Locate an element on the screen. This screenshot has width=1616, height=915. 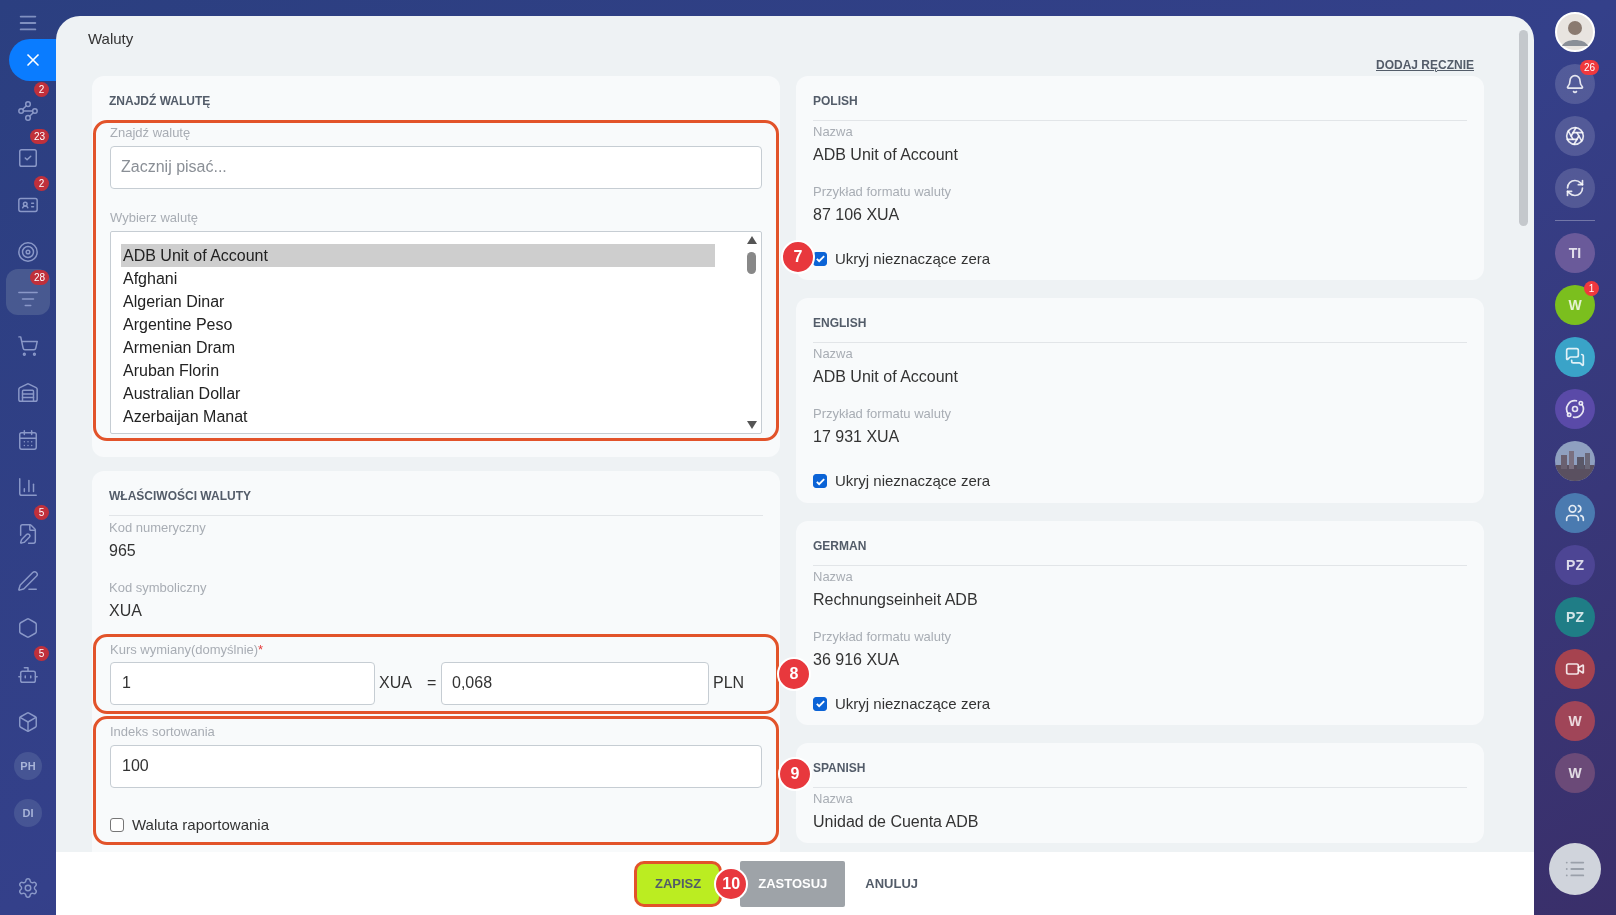
section-heading: WŁAŚCIWOŚCI WALUTY is located at coordinates (180, 496).